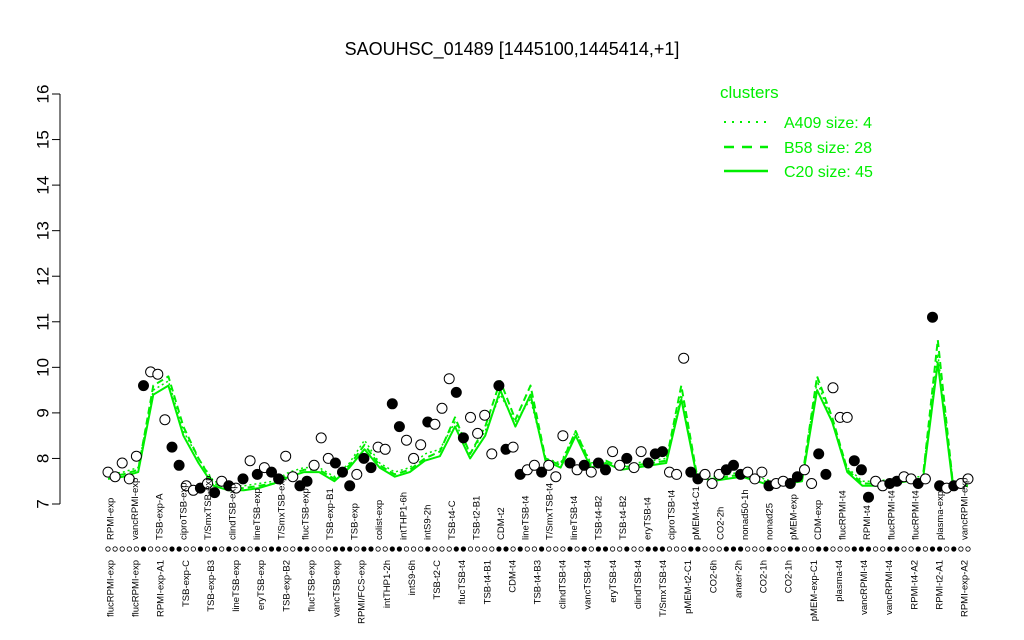 Image resolution: width=1024 pixels, height=640 pixels. Describe the element at coordinates (818, 520) in the screenshot. I see `x-tick-label: CDM-exp` at that location.